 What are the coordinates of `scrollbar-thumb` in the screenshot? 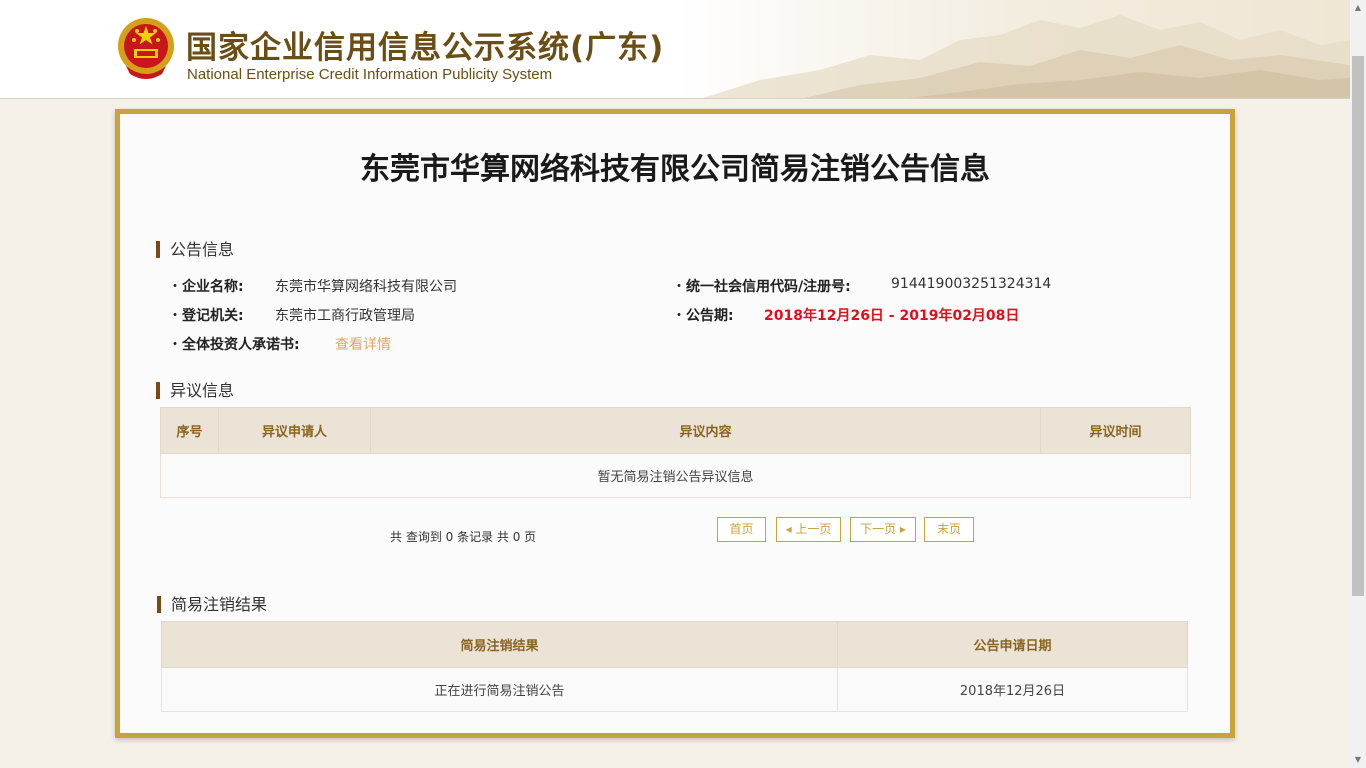 It's located at (1358, 326).